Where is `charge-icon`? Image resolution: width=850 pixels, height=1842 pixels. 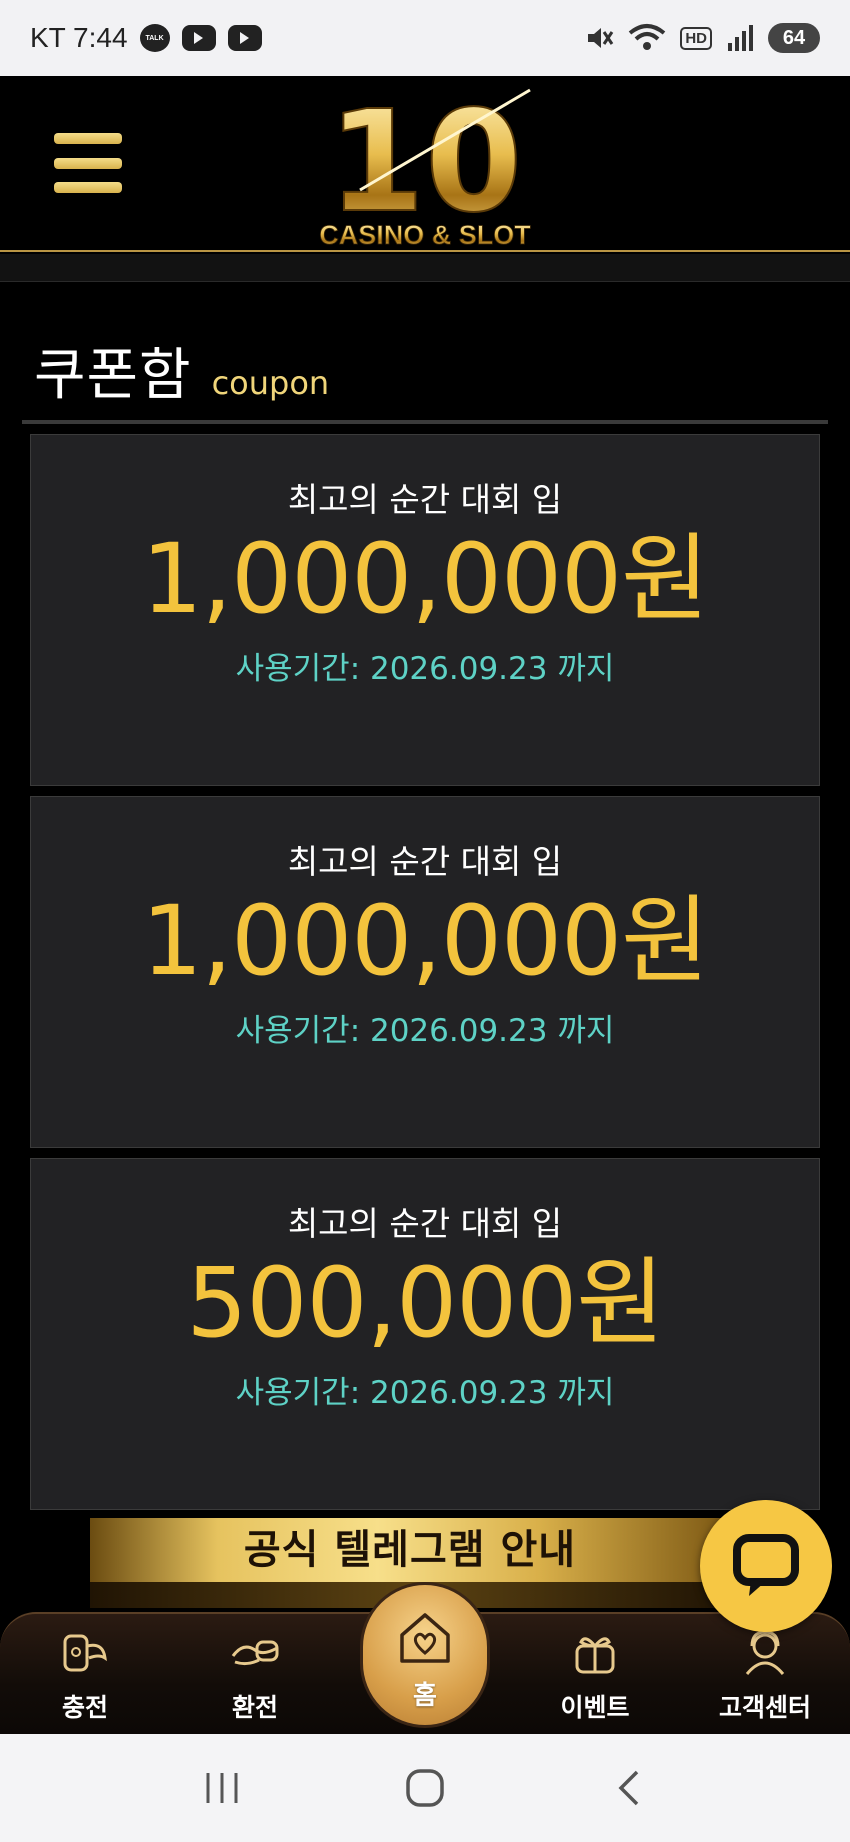 charge-icon is located at coordinates (85, 1653).